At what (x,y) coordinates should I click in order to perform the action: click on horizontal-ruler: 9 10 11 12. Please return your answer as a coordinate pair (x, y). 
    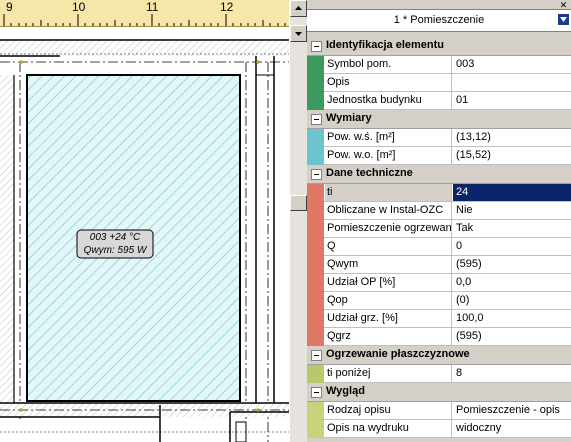
    Looking at the image, I should click on (144, 13).